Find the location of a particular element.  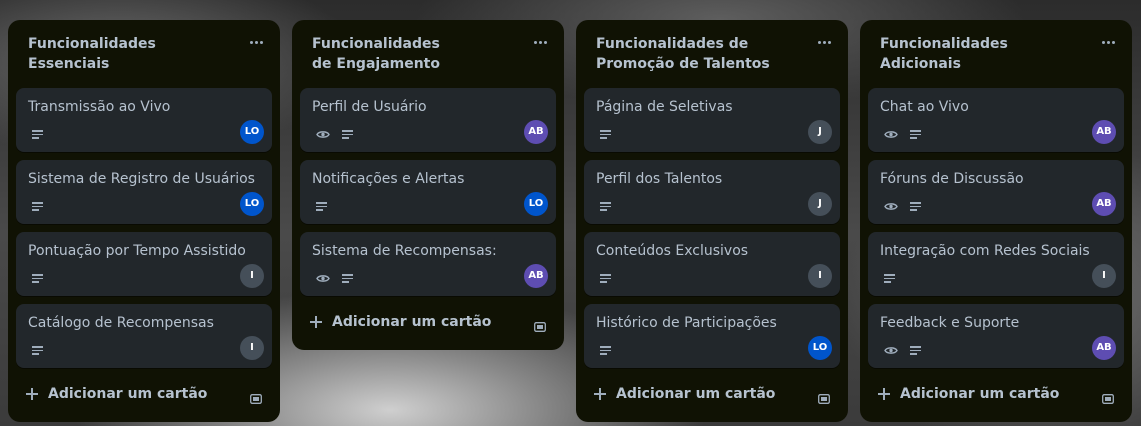

card: Sistema de Registro de Usuários LO is located at coordinates (144, 192).